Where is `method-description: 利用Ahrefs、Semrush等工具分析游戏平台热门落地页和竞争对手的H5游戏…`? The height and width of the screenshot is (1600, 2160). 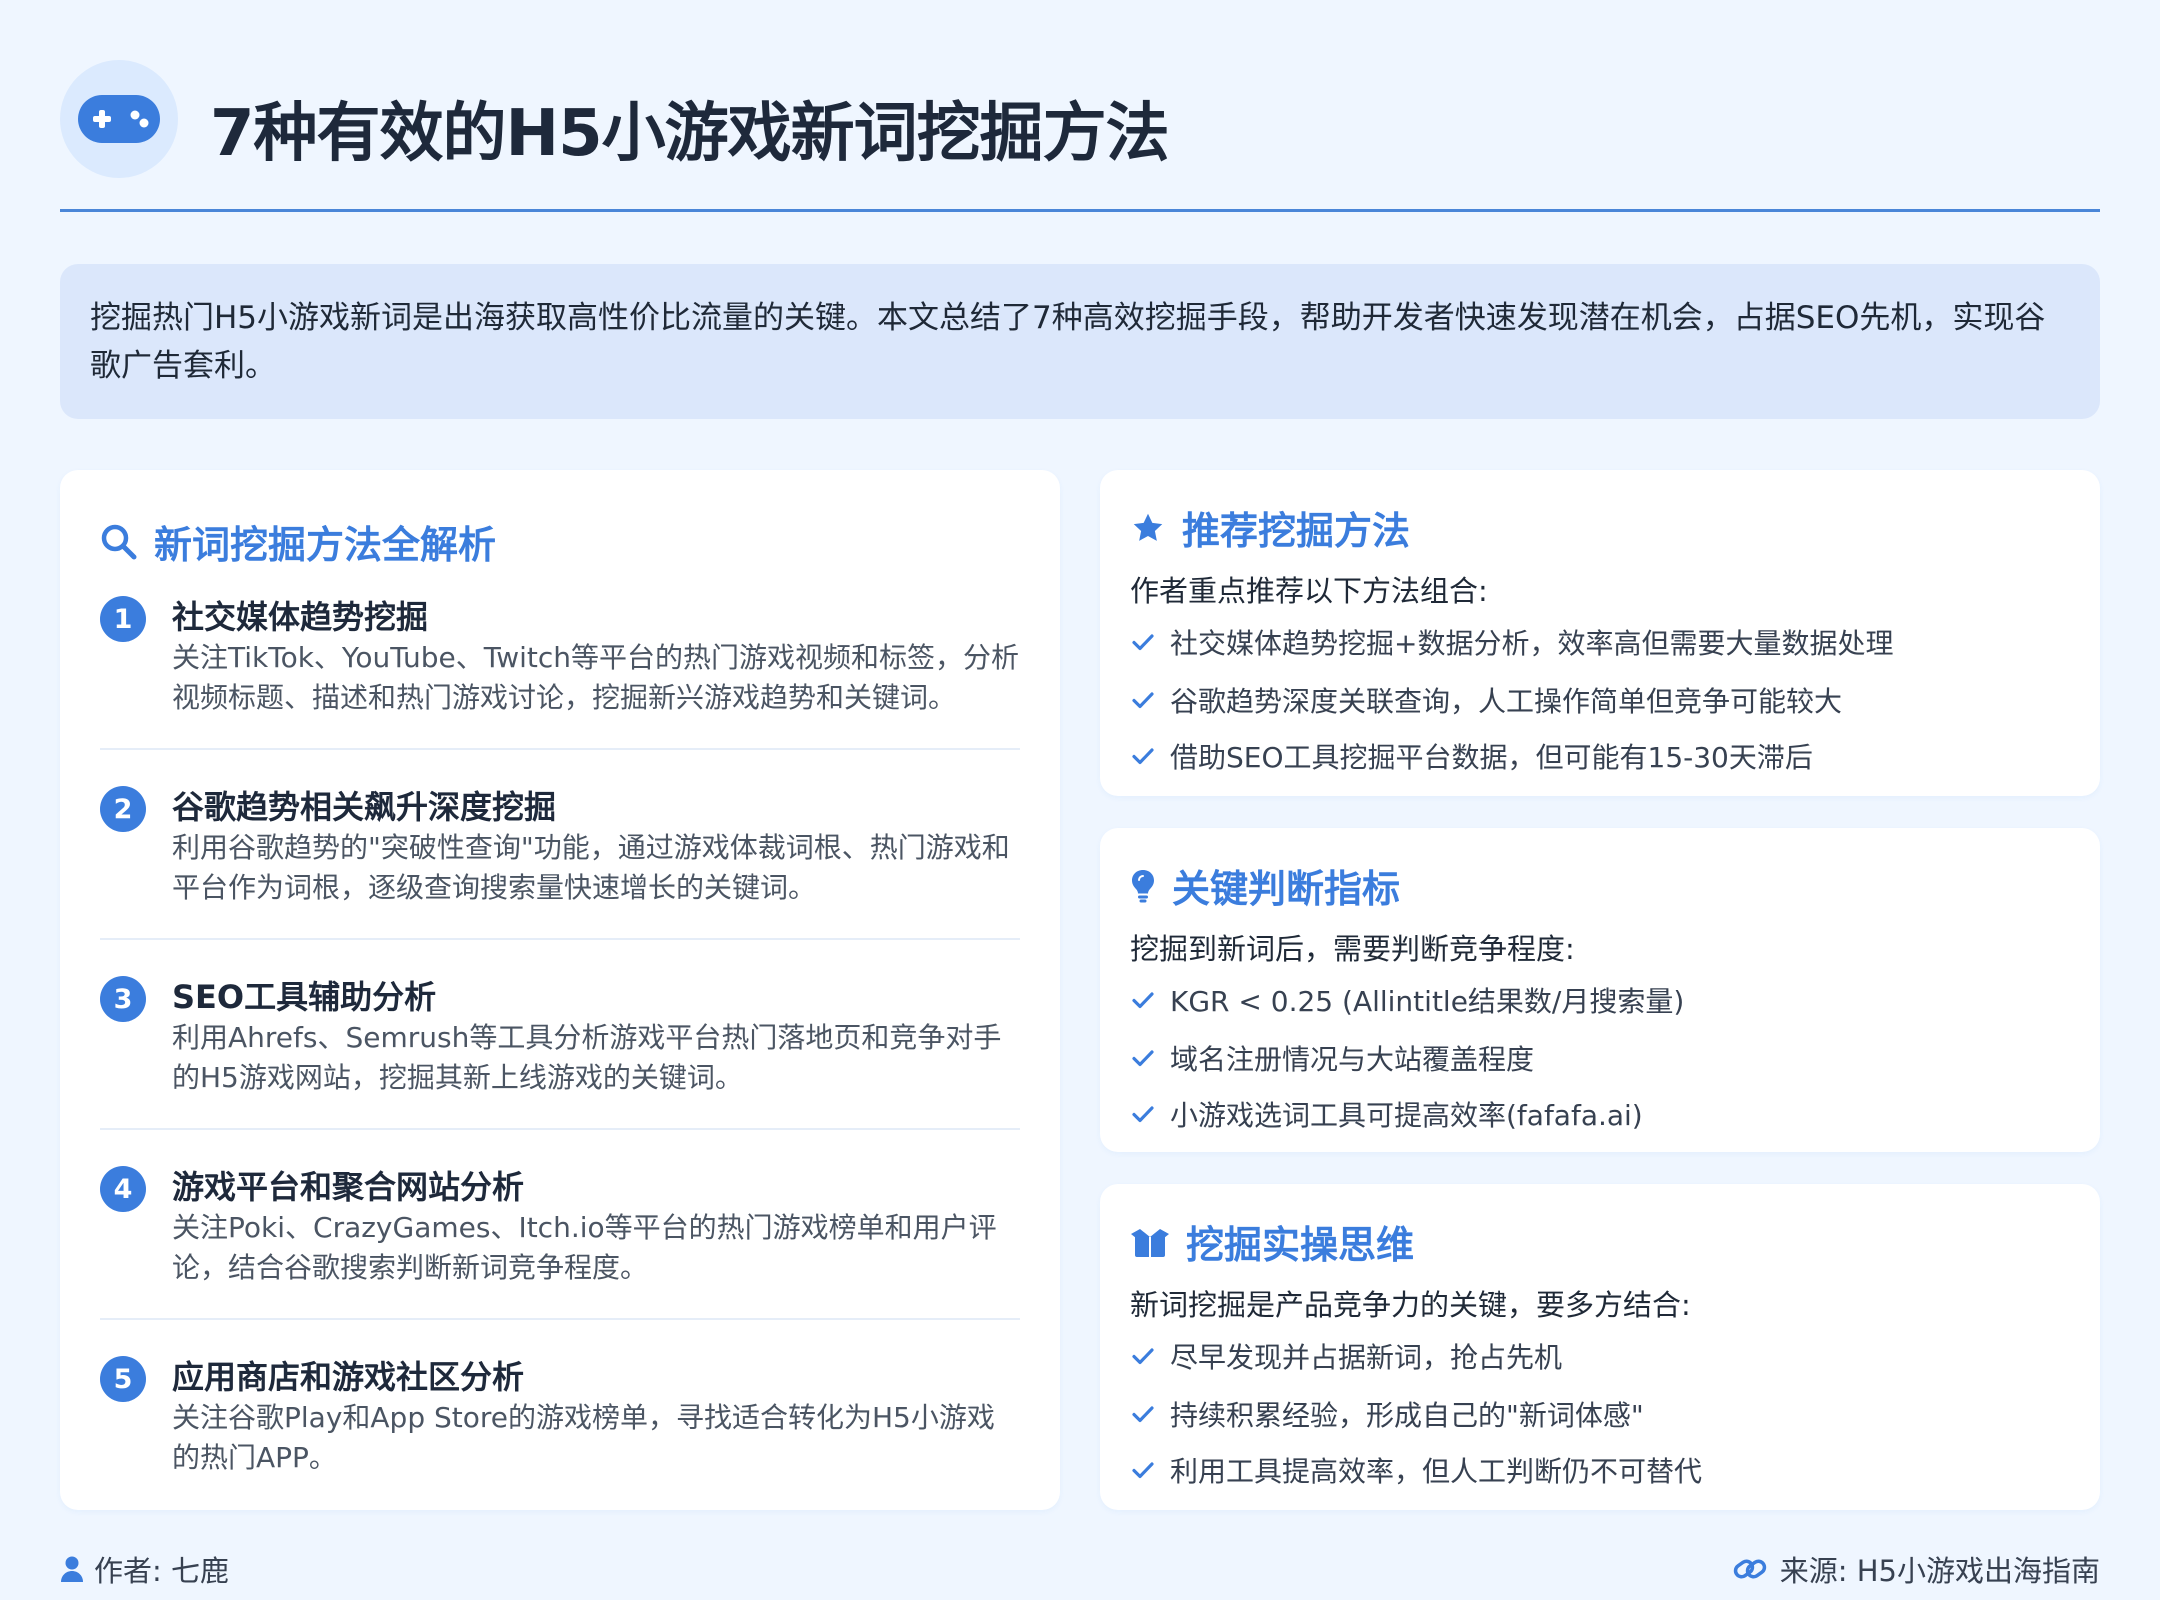
method-description: 利用Ahrefs、Semrush等工具分析游戏平台热门落地页和竞争对手的H5游戏… is located at coordinates (587, 1057).